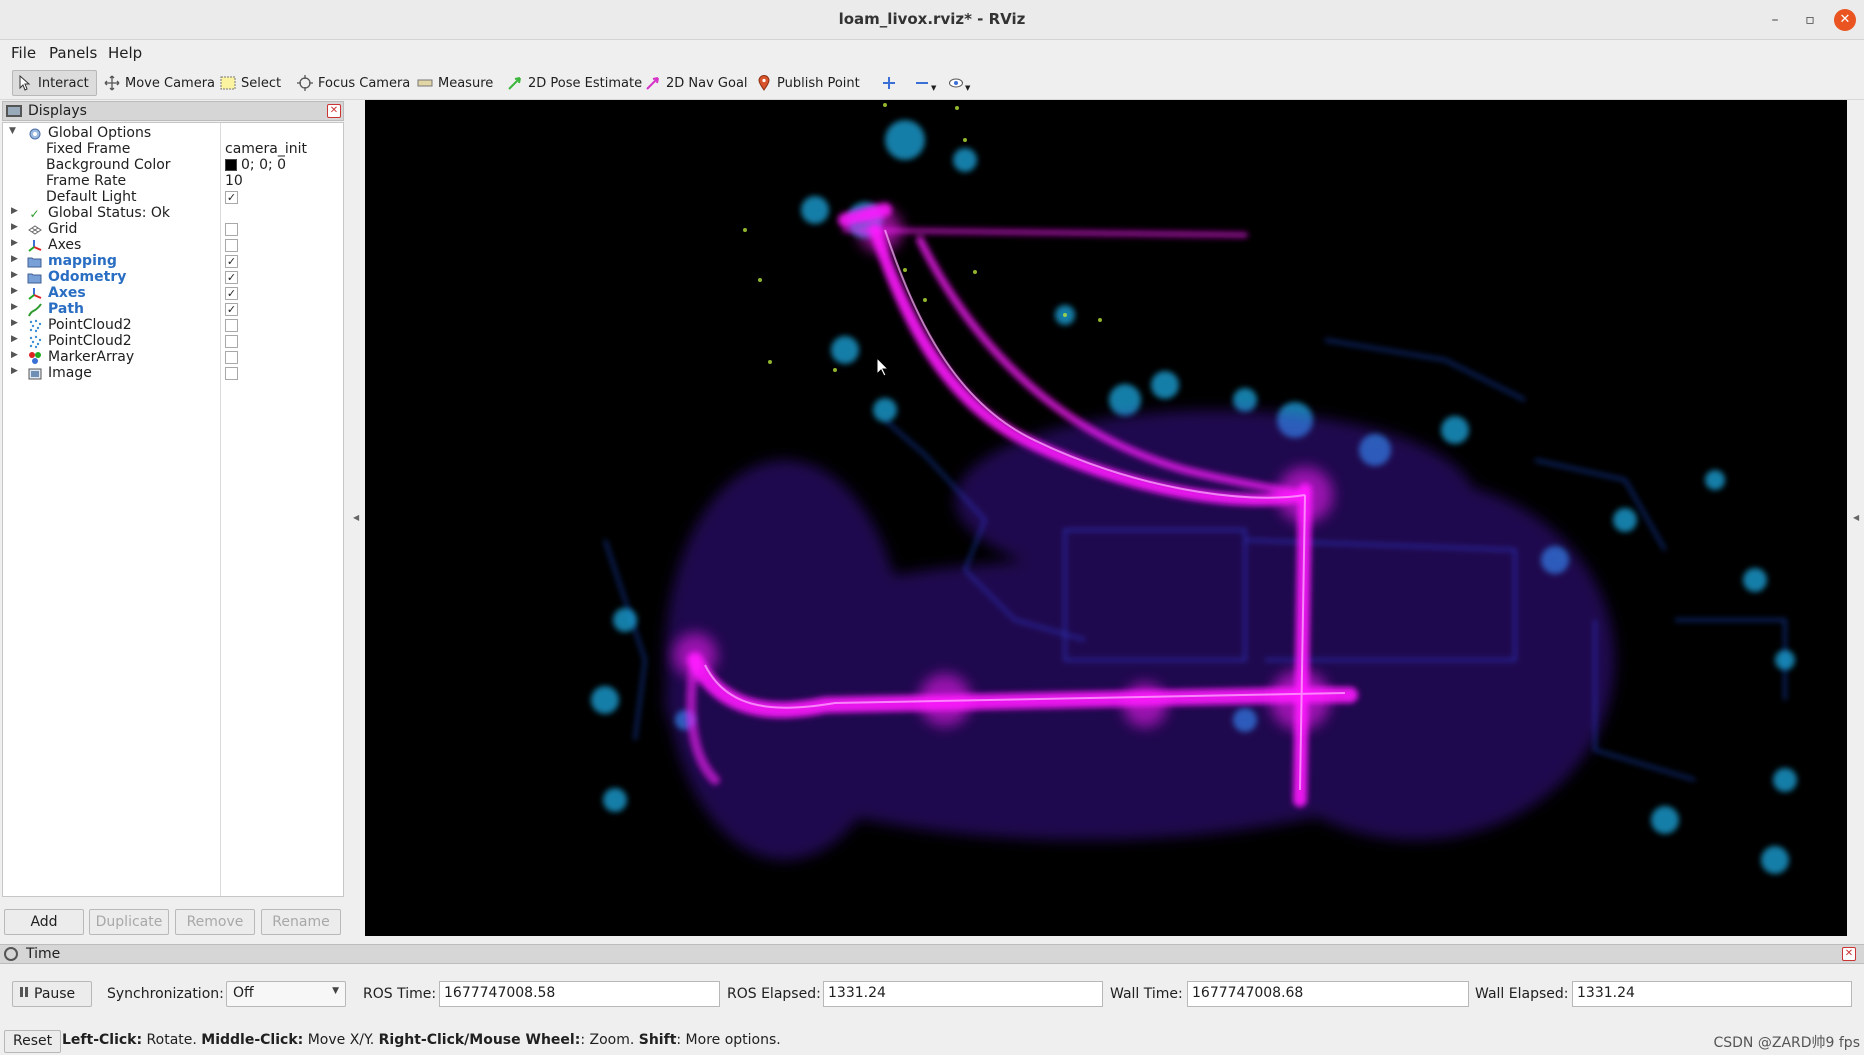 The width and height of the screenshot is (1864, 1055). Describe the element at coordinates (73, 53) in the screenshot. I see `menu-panels: Panels` at that location.